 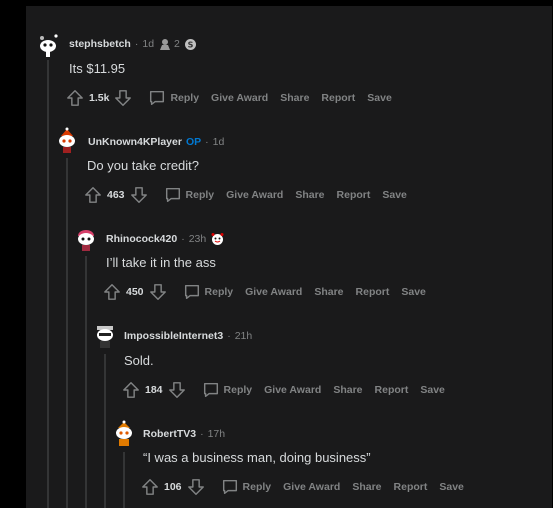 I want to click on vote-score: 184, so click(x=154, y=390).